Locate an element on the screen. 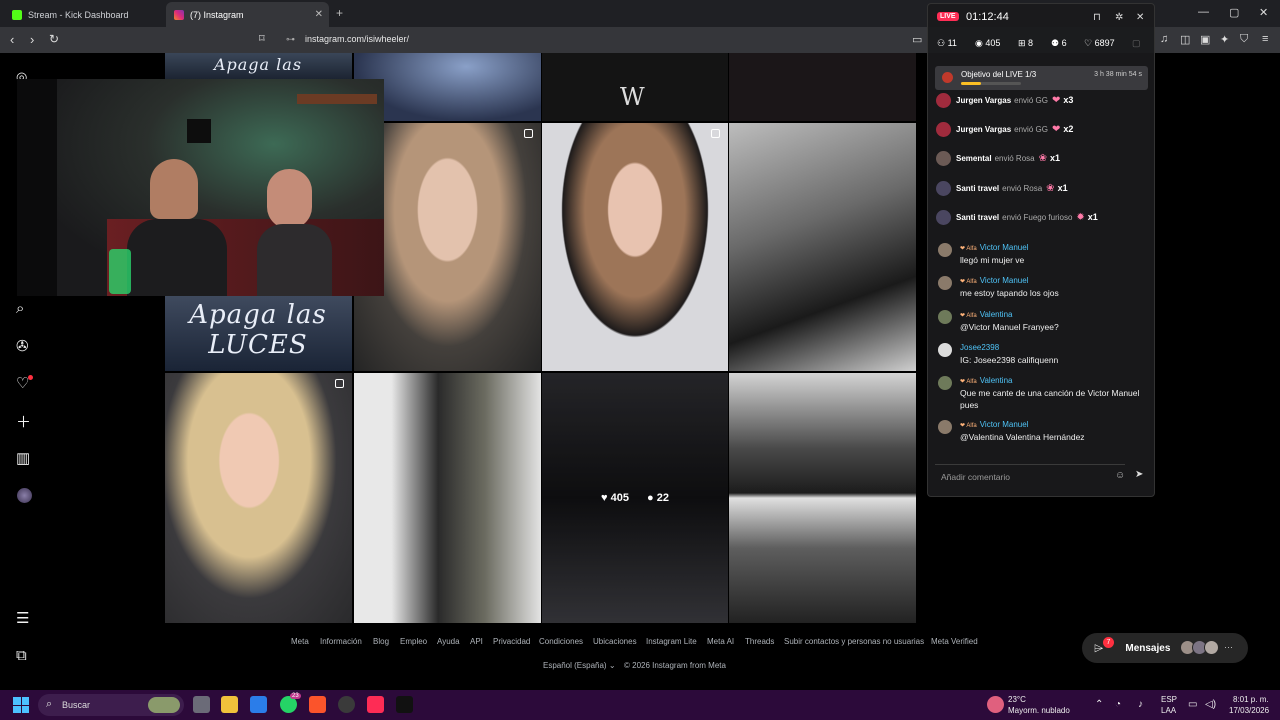 Image resolution: width=1280 pixels, height=720 pixels. search-highlight-icon is located at coordinates (164, 705).